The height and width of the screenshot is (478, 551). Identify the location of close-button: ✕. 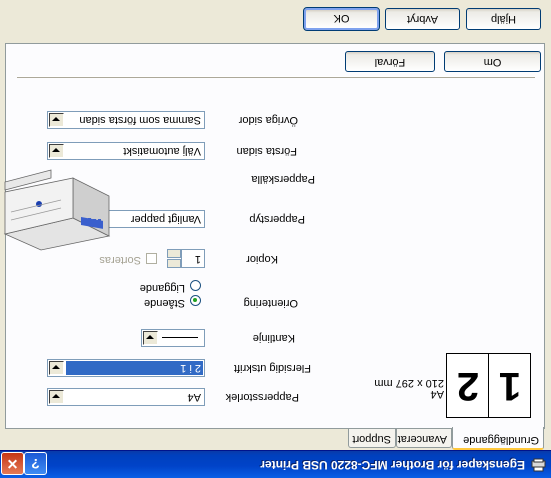
(12, 463).